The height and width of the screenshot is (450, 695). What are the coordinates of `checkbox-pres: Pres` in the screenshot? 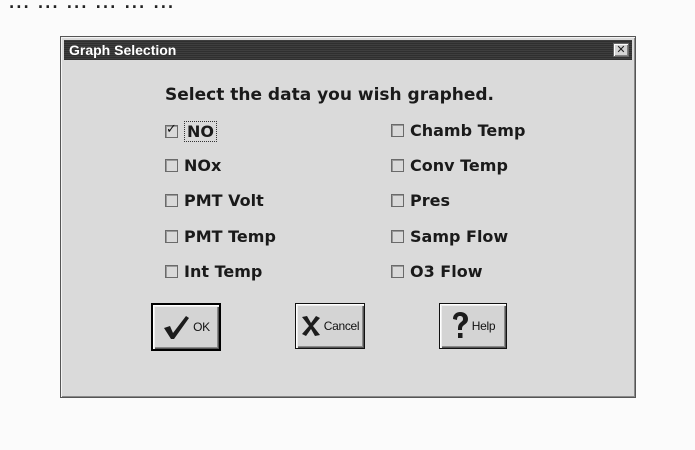 It's located at (420, 200).